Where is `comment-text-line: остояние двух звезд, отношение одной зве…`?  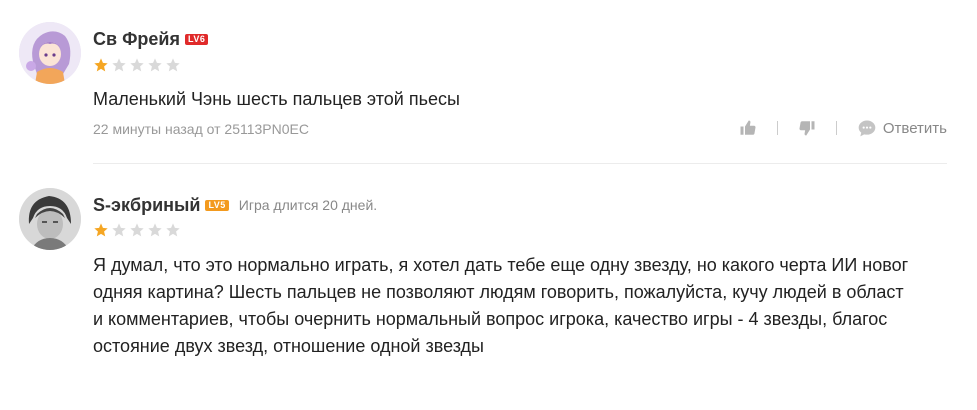
comment-text-line: остояние двух звезд, отношение одной зве… is located at coordinates (288, 346).